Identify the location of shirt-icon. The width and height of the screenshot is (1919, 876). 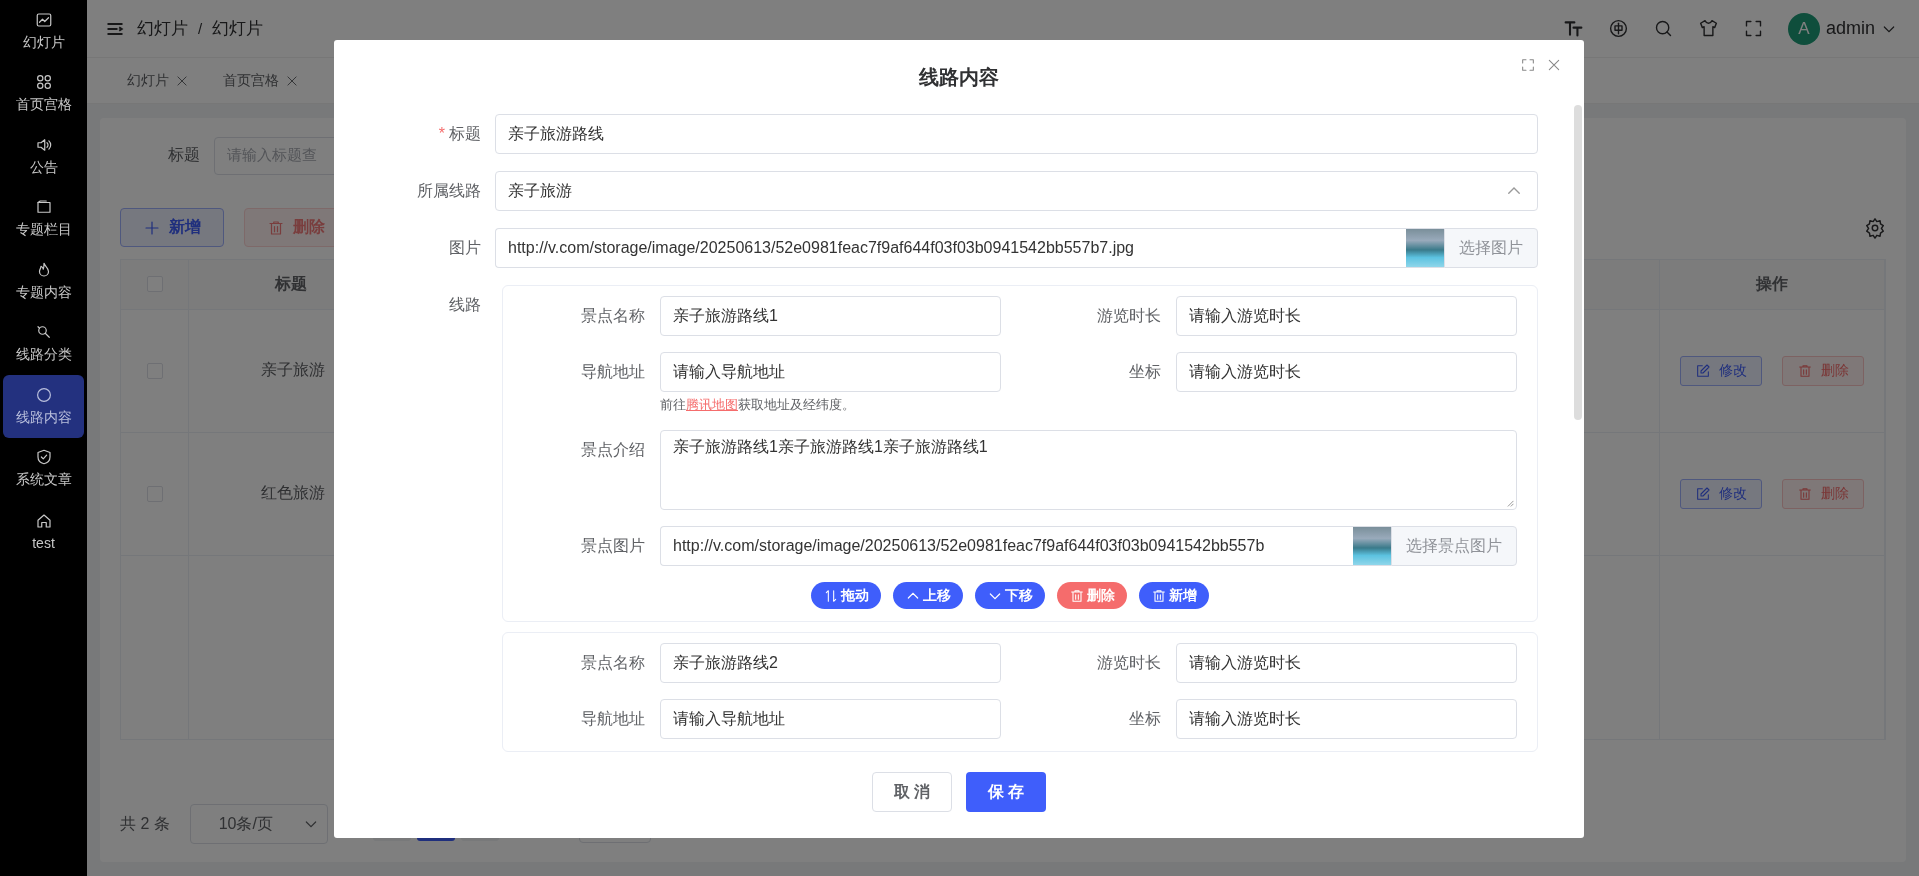
(1708, 28).